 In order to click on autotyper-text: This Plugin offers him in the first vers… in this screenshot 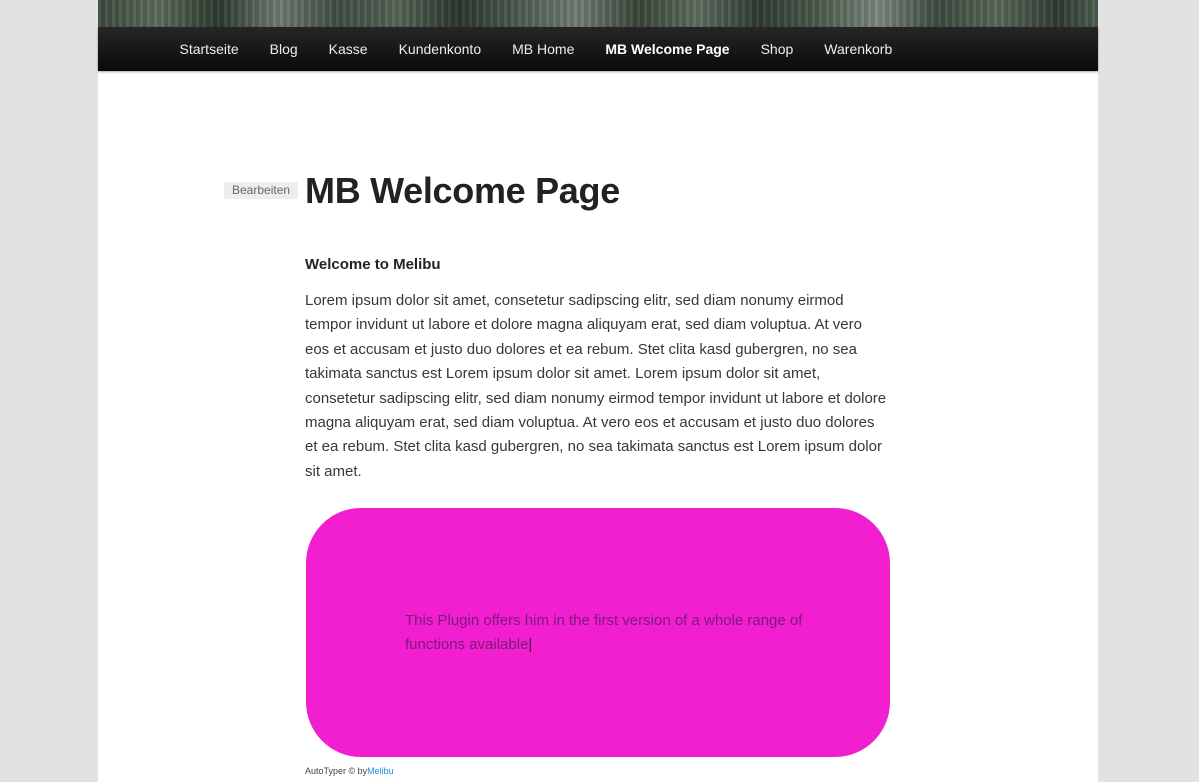, I will do `click(605, 633)`.